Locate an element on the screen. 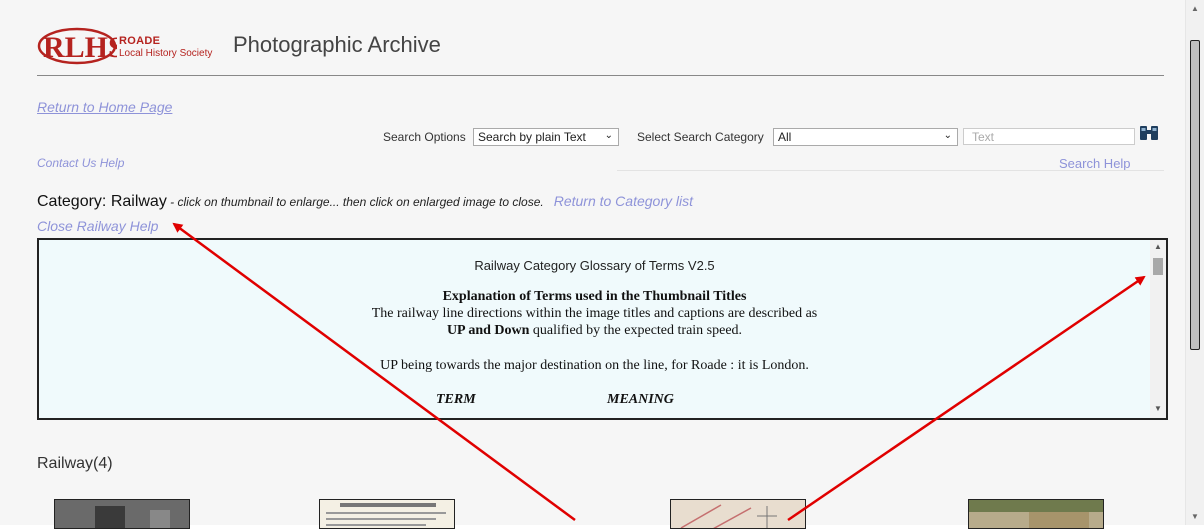  category-label: Category: Railway is located at coordinates (102, 201).